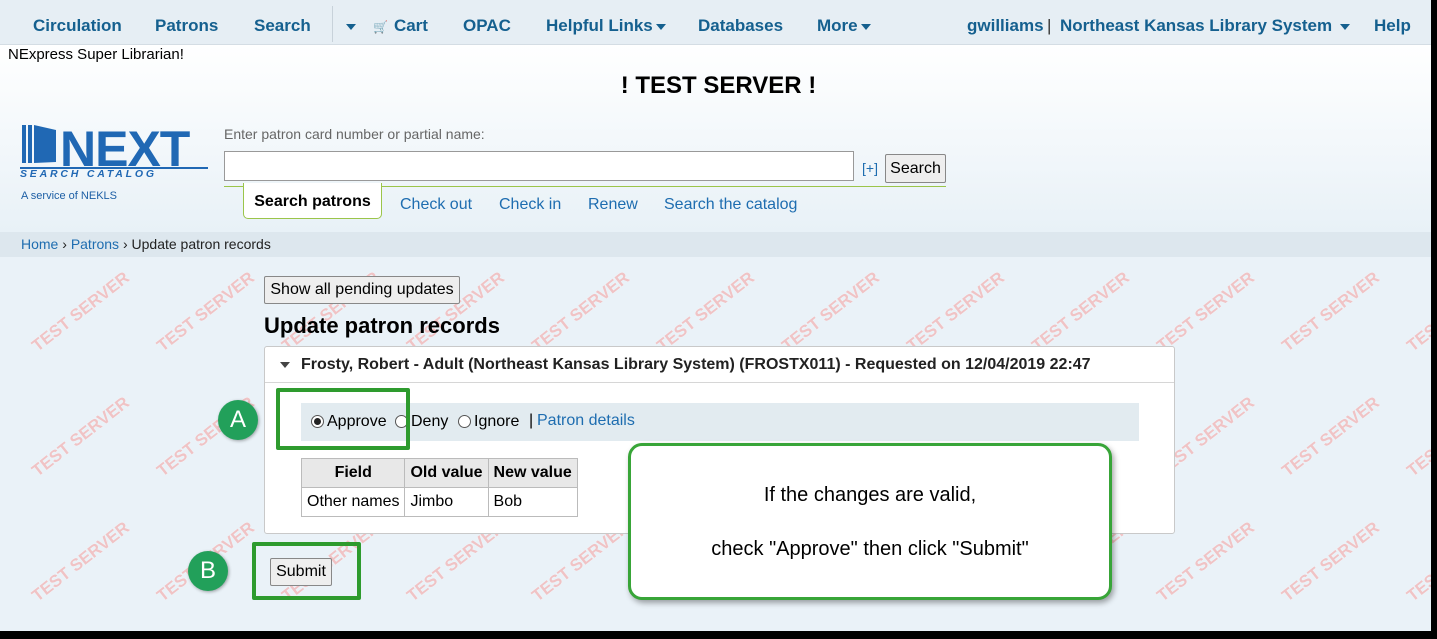  I want to click on nav-opac: OPAC, so click(487, 26).